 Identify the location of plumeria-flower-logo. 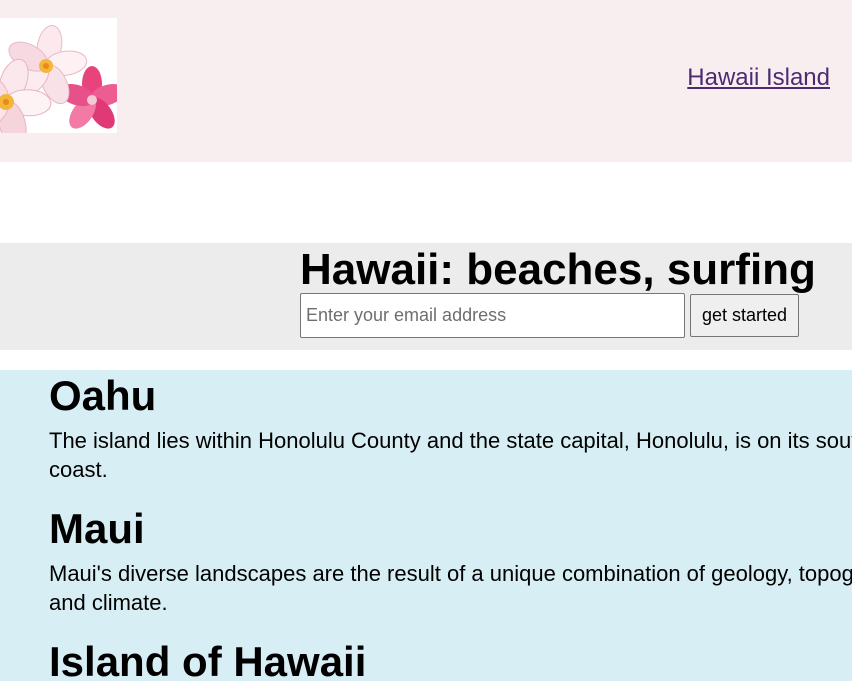
(58, 75).